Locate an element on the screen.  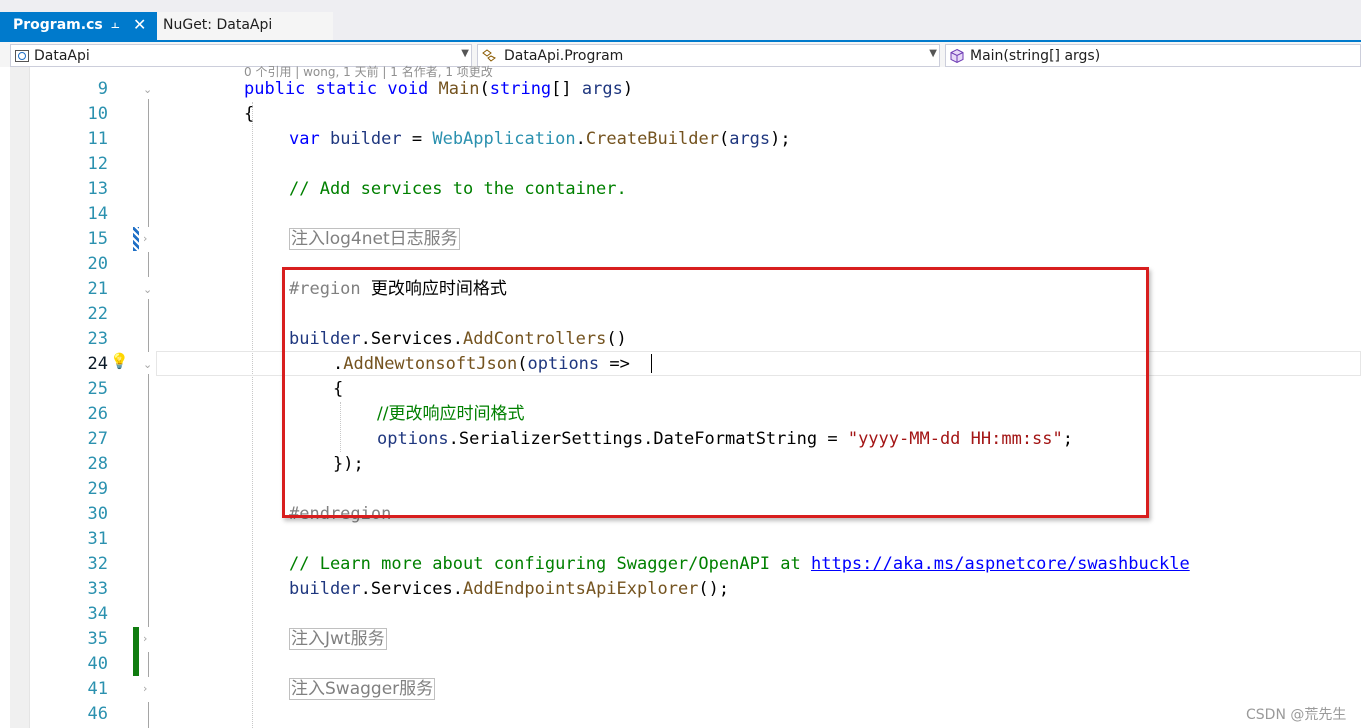
change-marker-unsaved is located at coordinates (136, 239).